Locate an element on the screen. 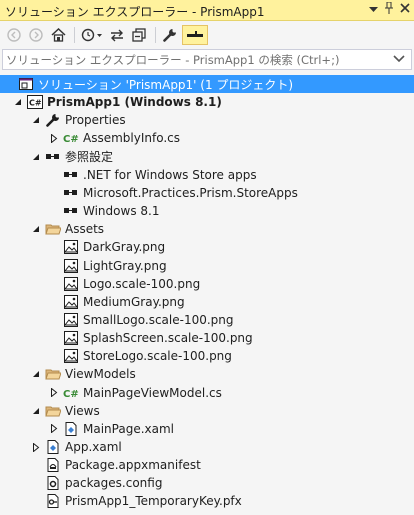 Image resolution: width=414 pixels, height=515 pixels. tree-item: PrismApp1_TemporaryKey.pfx is located at coordinates (207, 501).